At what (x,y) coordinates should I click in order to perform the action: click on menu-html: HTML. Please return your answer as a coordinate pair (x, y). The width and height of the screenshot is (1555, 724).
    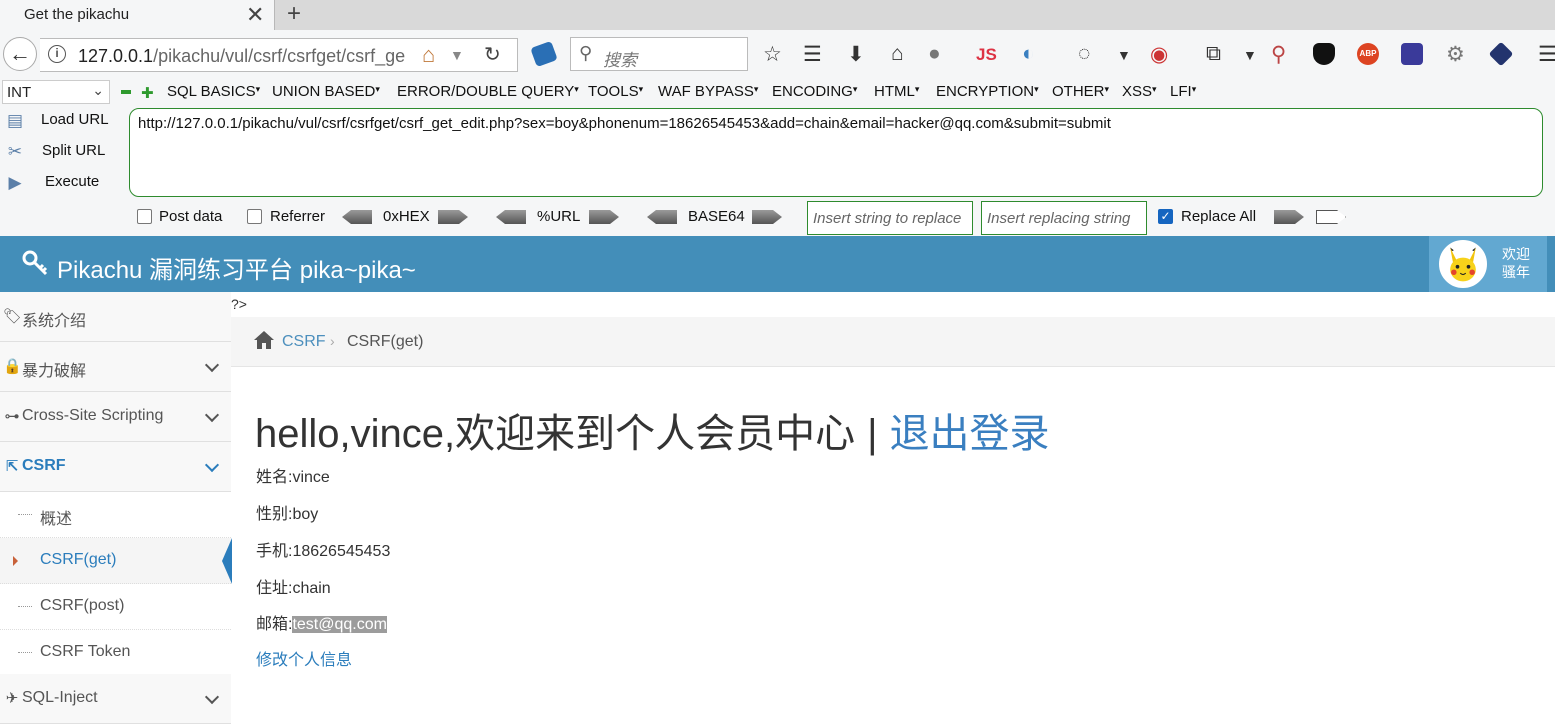
    Looking at the image, I should click on (896, 91).